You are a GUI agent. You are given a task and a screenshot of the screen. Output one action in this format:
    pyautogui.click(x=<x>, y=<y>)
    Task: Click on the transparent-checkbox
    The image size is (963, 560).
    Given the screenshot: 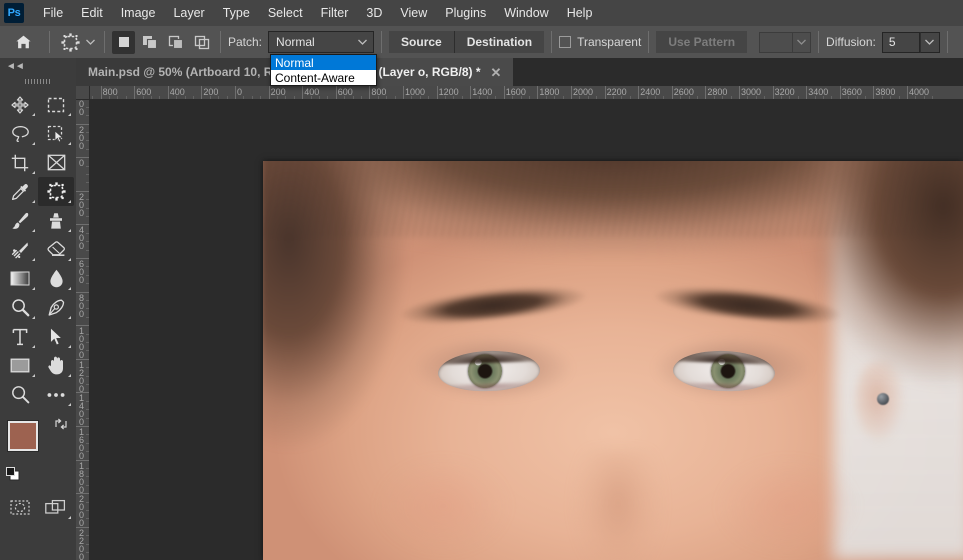 What is the action you would take?
    pyautogui.click(x=565, y=42)
    